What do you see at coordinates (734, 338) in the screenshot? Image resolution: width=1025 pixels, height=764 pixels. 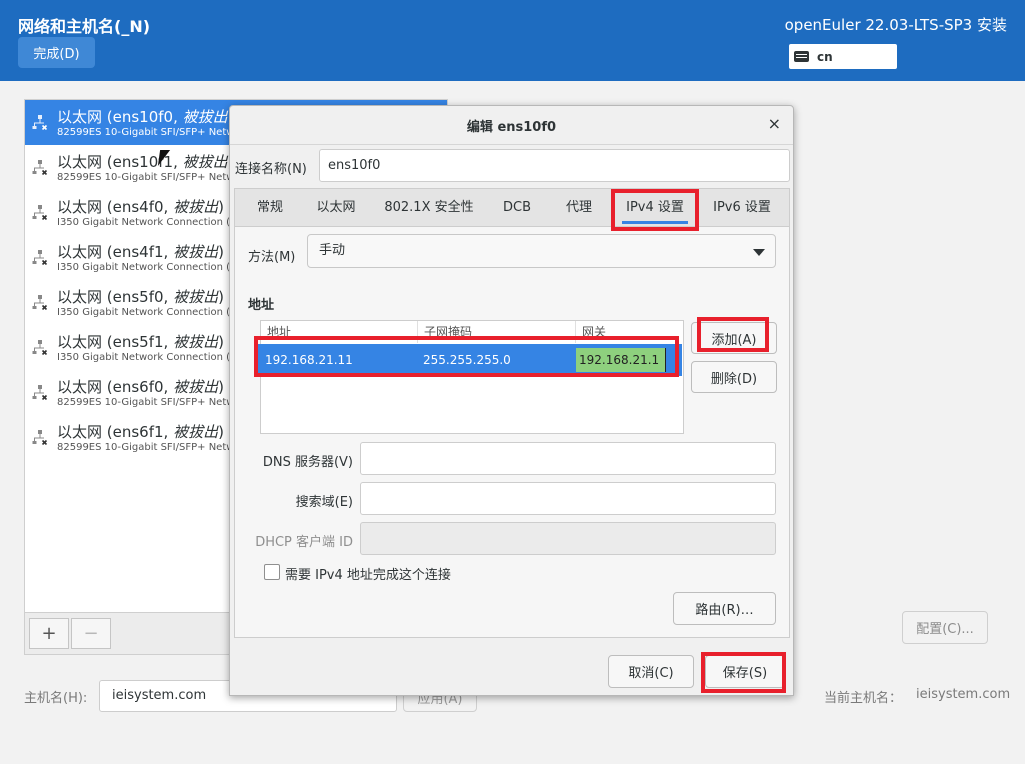 I see `add-address-button: 添加(A)` at bounding box center [734, 338].